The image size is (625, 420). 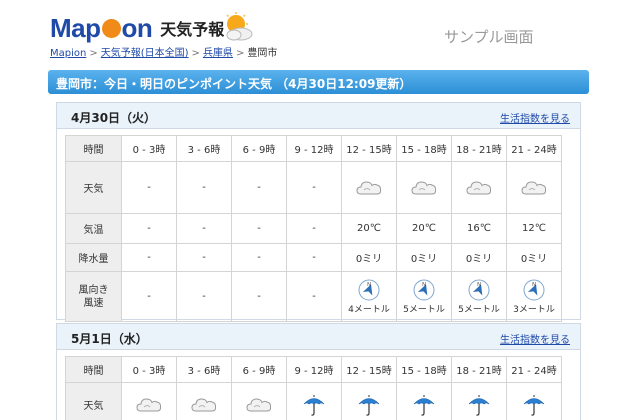 What do you see at coordinates (534, 228) in the screenshot?
I see `temp-cell: 12℃` at bounding box center [534, 228].